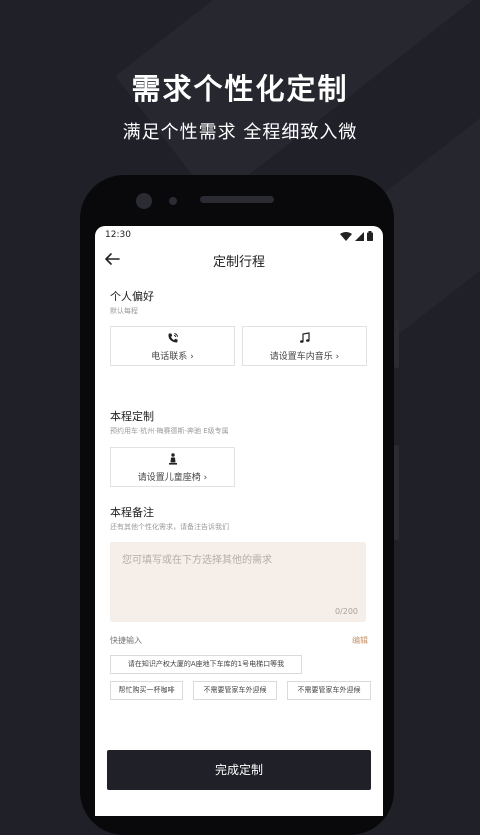 Image resolution: width=480 pixels, height=835 pixels. Describe the element at coordinates (304, 357) in the screenshot. I see `car-music-label: 请设置车内音乐 ›` at that location.